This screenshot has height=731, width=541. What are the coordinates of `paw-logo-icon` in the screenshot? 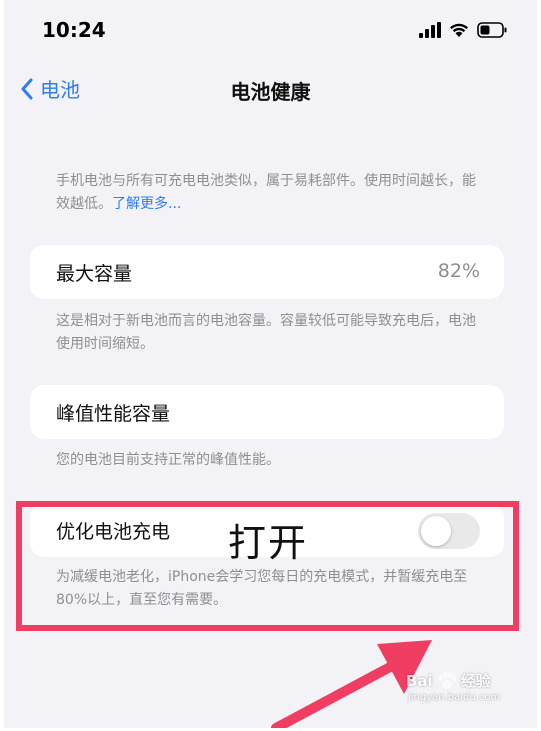 It's located at (447, 680).